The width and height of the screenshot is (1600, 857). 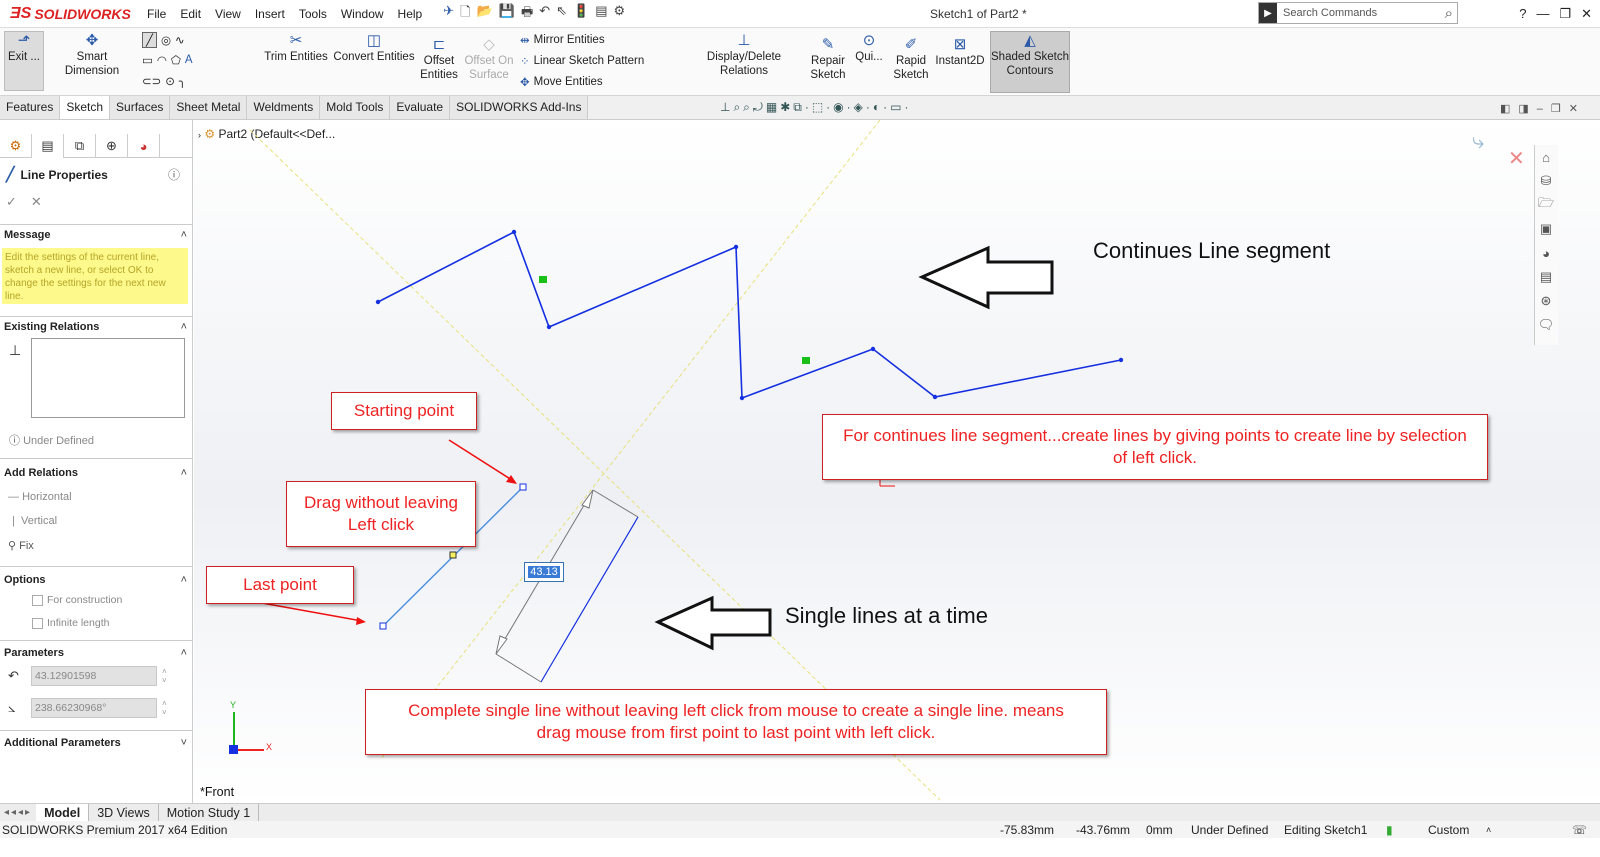 What do you see at coordinates (1542, 14) in the screenshot?
I see `minimize-icon: —` at bounding box center [1542, 14].